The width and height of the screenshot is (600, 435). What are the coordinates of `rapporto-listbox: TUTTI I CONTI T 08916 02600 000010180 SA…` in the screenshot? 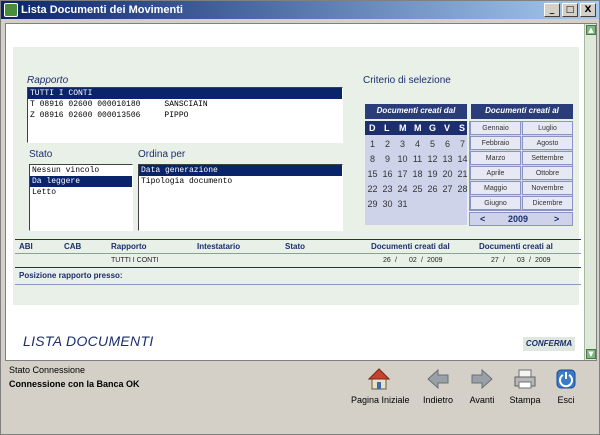 It's located at (185, 115).